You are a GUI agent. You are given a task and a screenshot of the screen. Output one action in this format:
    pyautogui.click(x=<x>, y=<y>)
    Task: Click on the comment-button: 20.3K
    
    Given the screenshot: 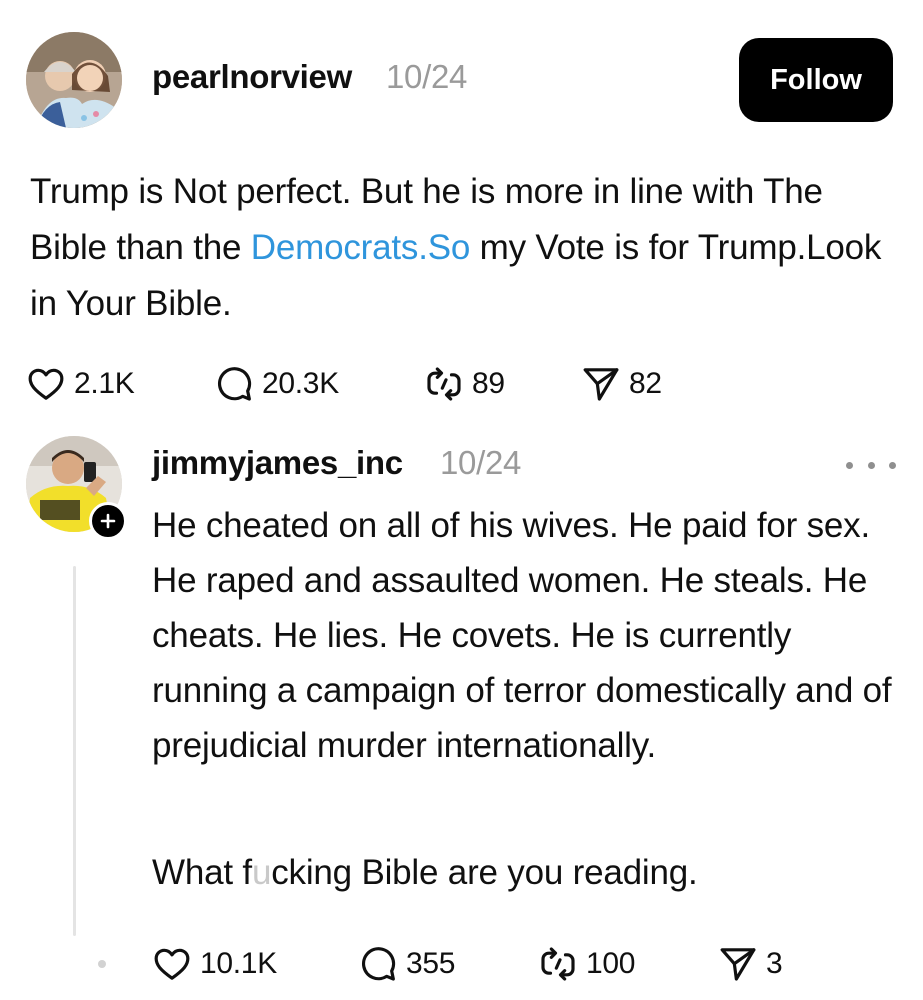 What is the action you would take?
    pyautogui.click(x=276, y=384)
    